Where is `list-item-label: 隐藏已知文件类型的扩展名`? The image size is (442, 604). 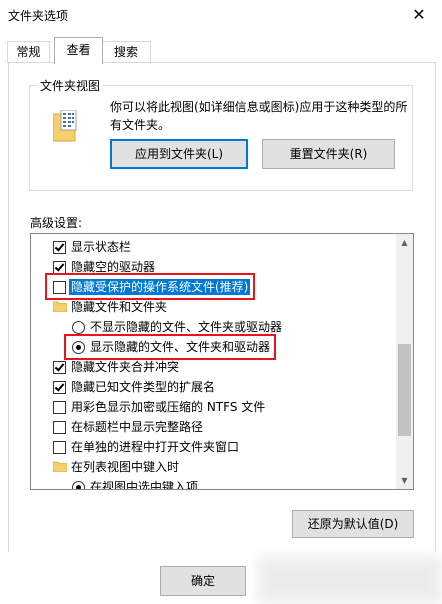 list-item-label: 隐藏已知文件类型的扩展名 is located at coordinates (143, 387).